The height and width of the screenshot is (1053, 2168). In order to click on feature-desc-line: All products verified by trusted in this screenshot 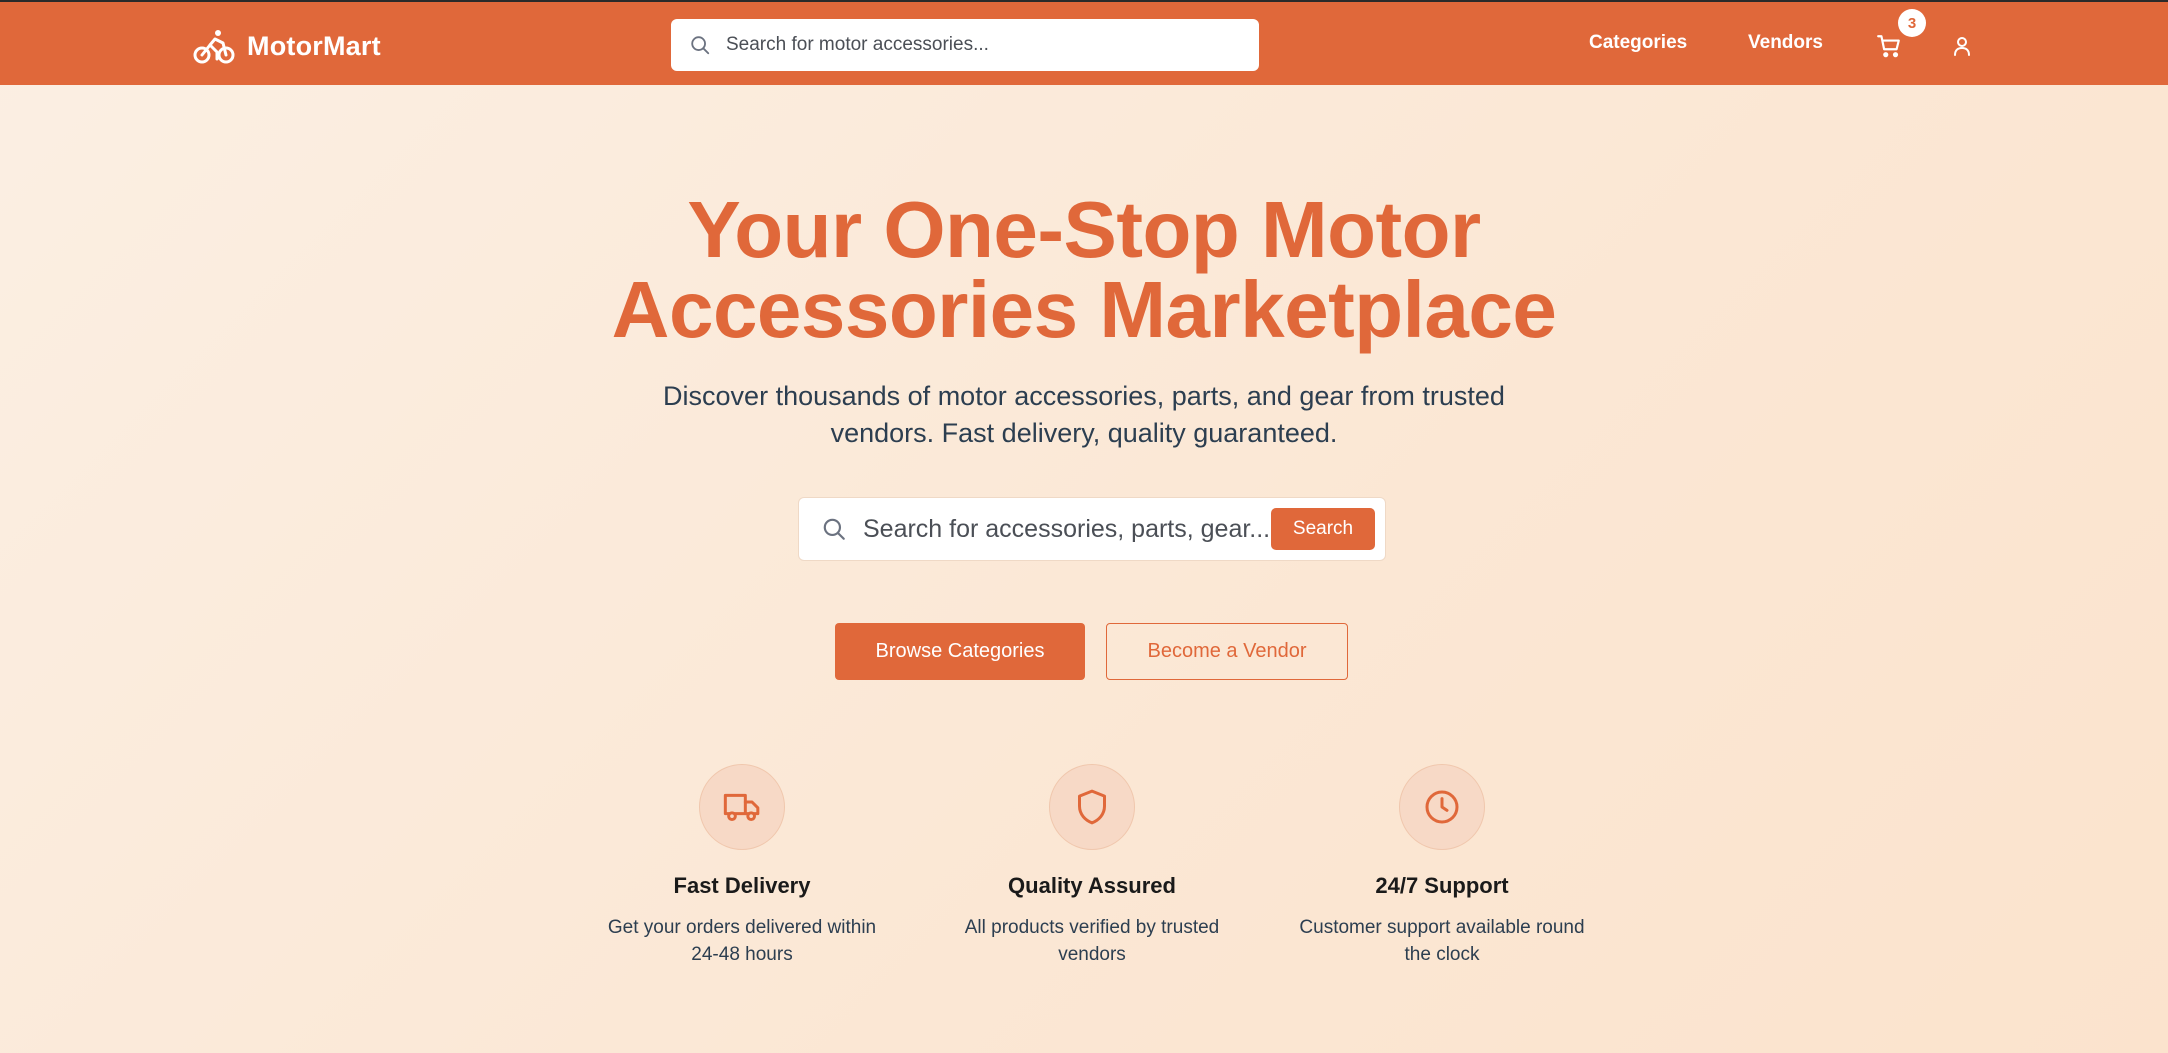, I will do `click(1092, 927)`.